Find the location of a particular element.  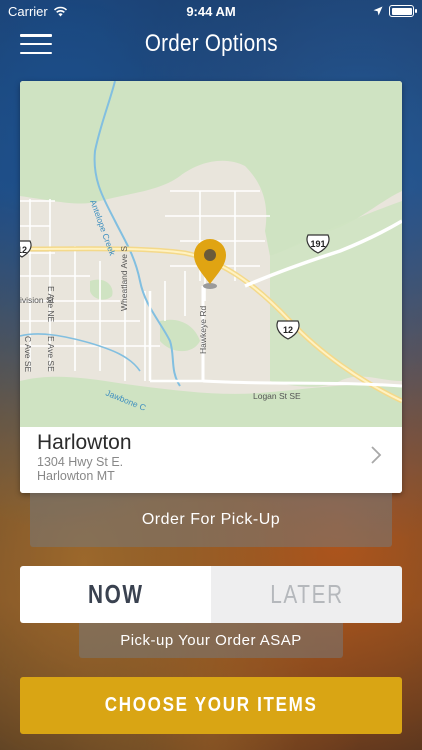

asap-label: Pick-up Your Order ASAP is located at coordinates (211, 640).